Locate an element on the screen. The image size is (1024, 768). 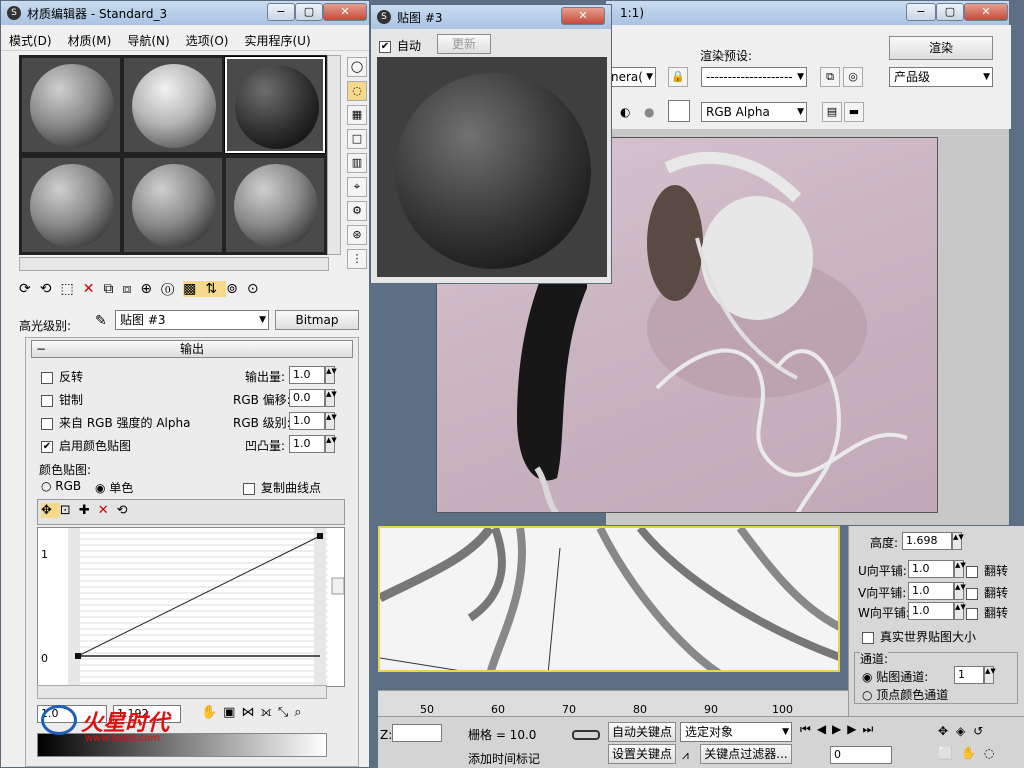
map-type-button: Bitmap is located at coordinates (317, 320).